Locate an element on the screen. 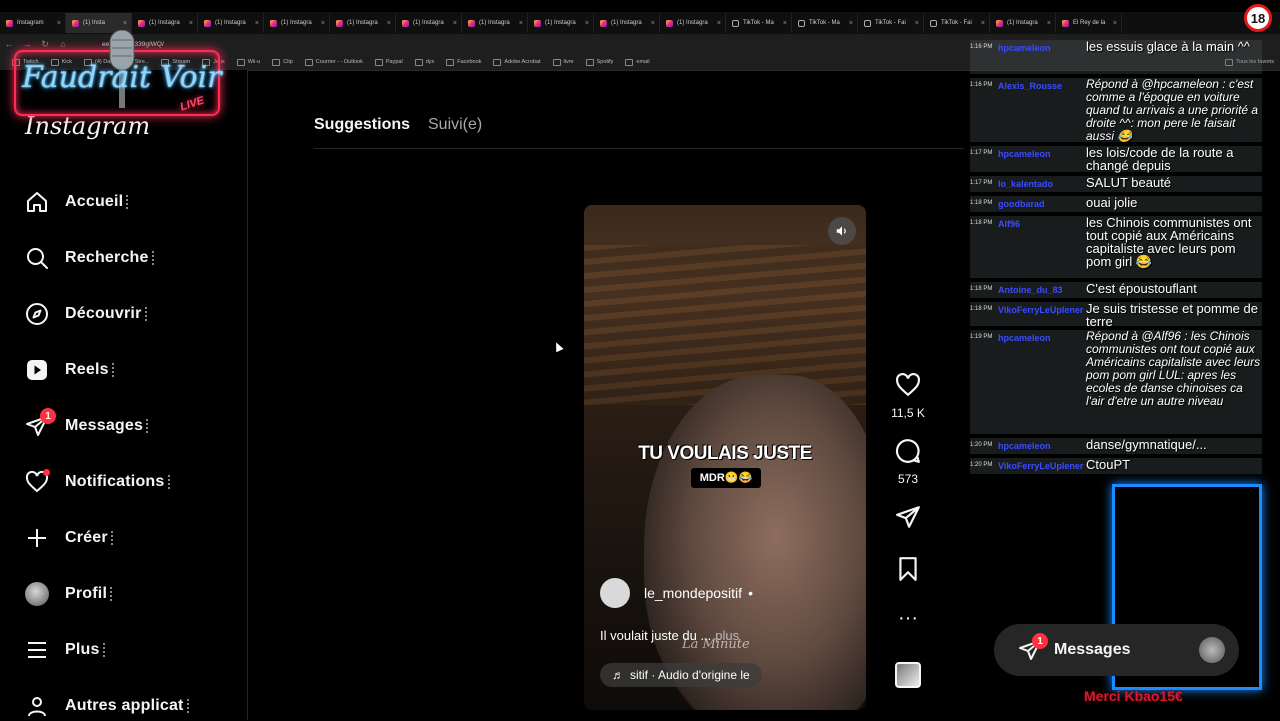  bookmark-item: Wii-u is located at coordinates (249, 62).